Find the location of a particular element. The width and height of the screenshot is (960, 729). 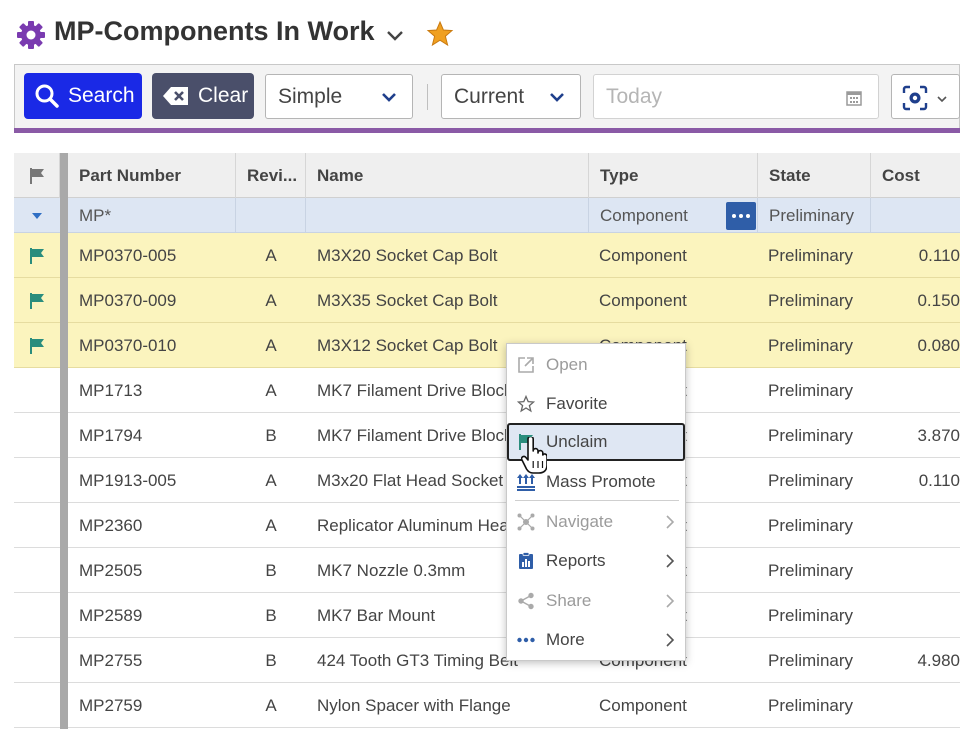

view-mode-button is located at coordinates (925, 96).